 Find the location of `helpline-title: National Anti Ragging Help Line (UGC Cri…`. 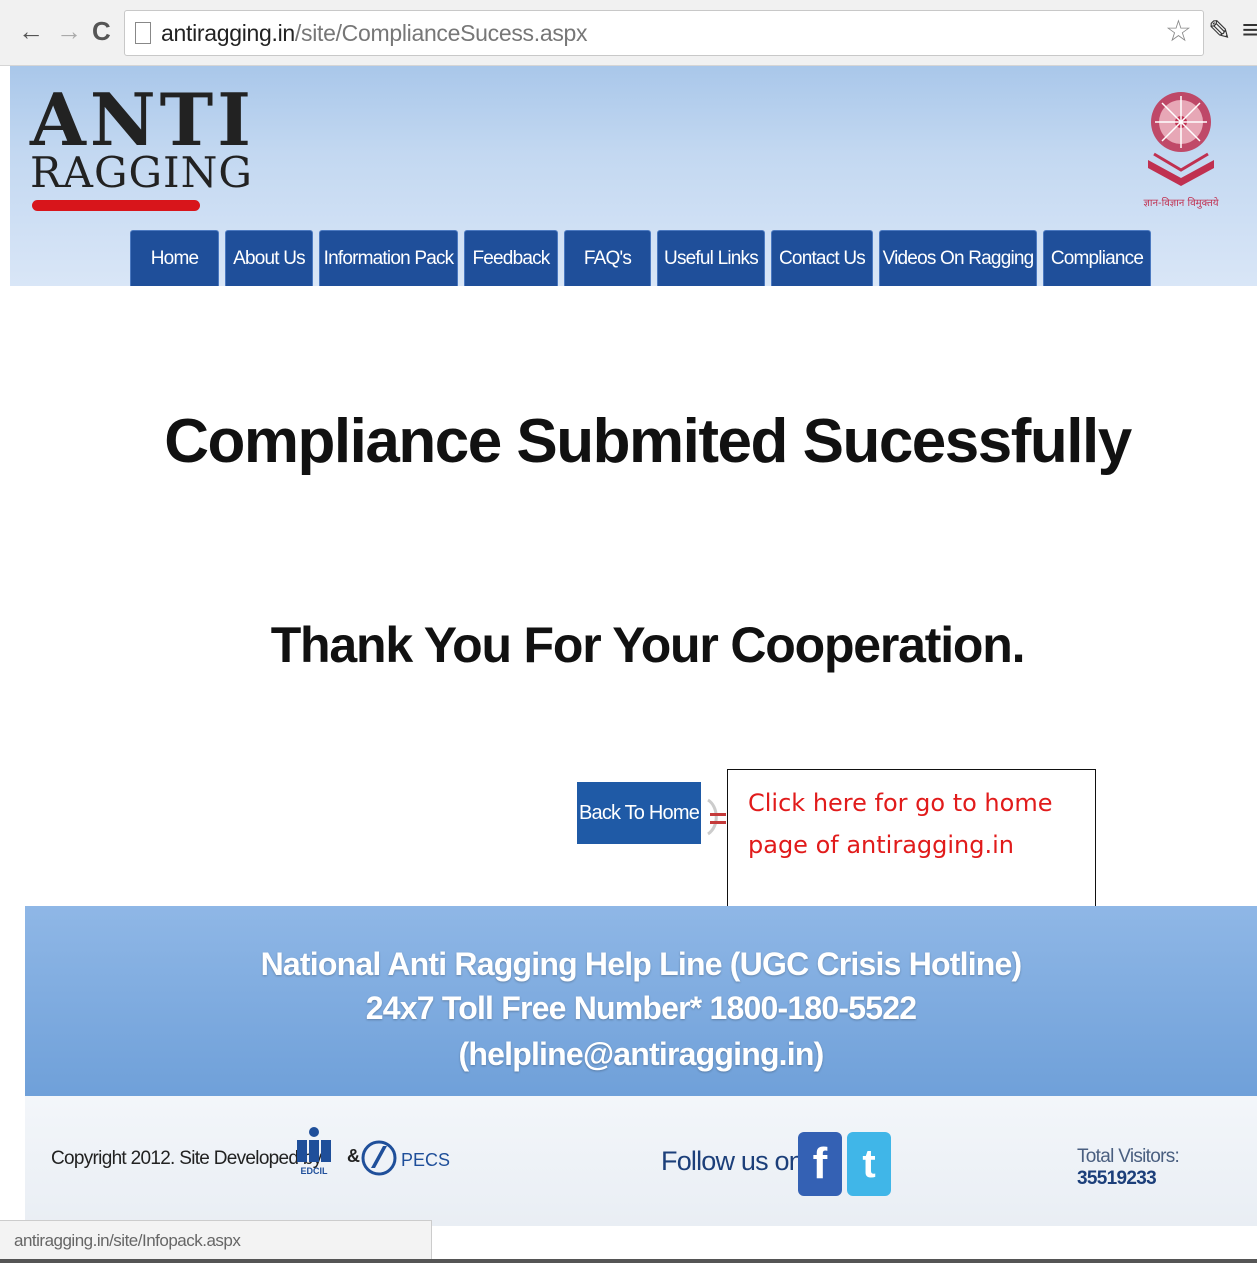

helpline-title: National Anti Ragging Help Line (UGC Cri… is located at coordinates (641, 964).